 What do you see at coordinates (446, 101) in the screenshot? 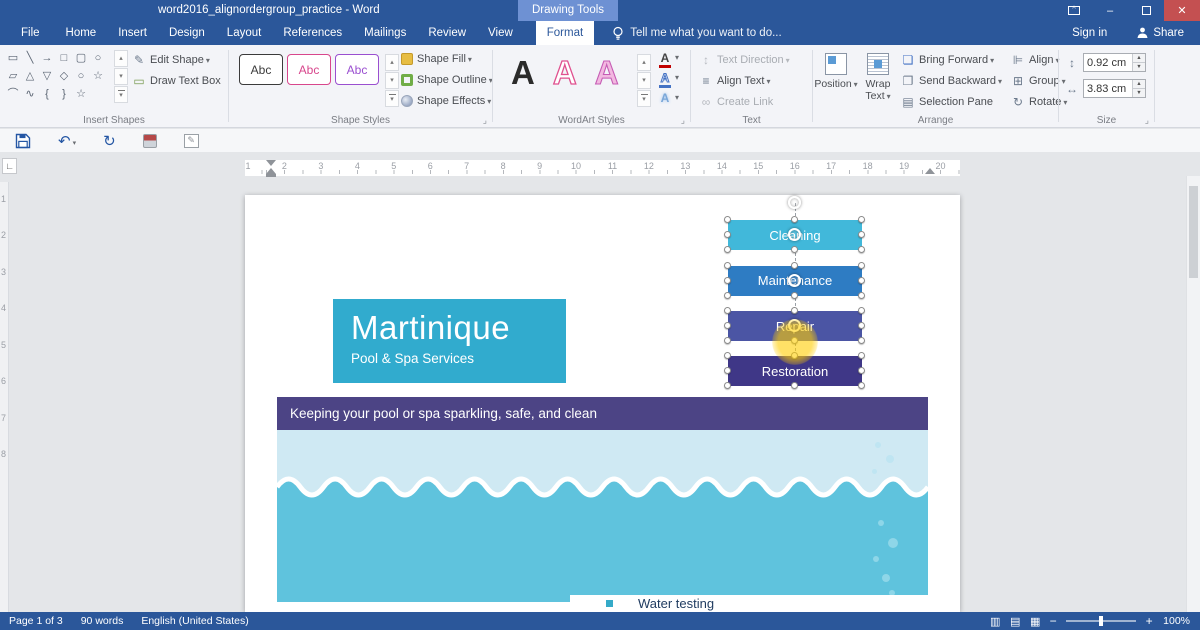
I see `shape-effects-button: Shape Effects` at bounding box center [446, 101].